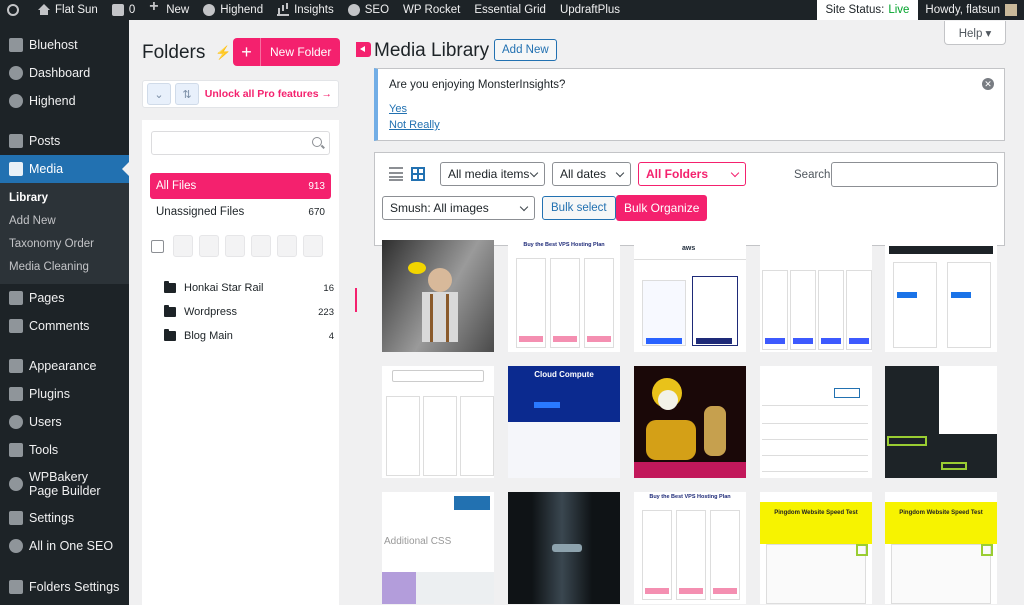 The width and height of the screenshot is (1024, 605). What do you see at coordinates (45, 141) in the screenshot?
I see `sidebar-item-label: Posts` at bounding box center [45, 141].